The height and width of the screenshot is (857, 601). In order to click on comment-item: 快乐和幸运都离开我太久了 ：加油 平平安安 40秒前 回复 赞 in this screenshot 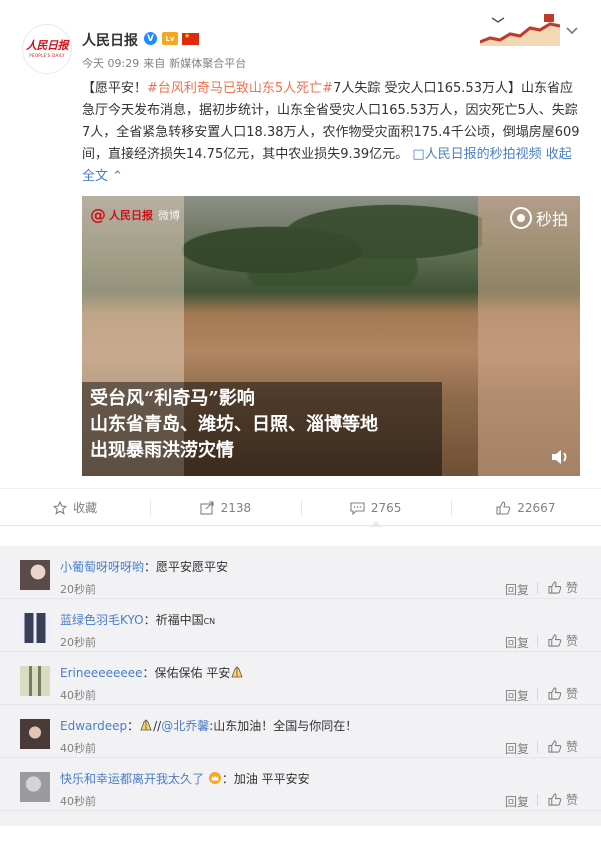, I will do `click(300, 784)`.